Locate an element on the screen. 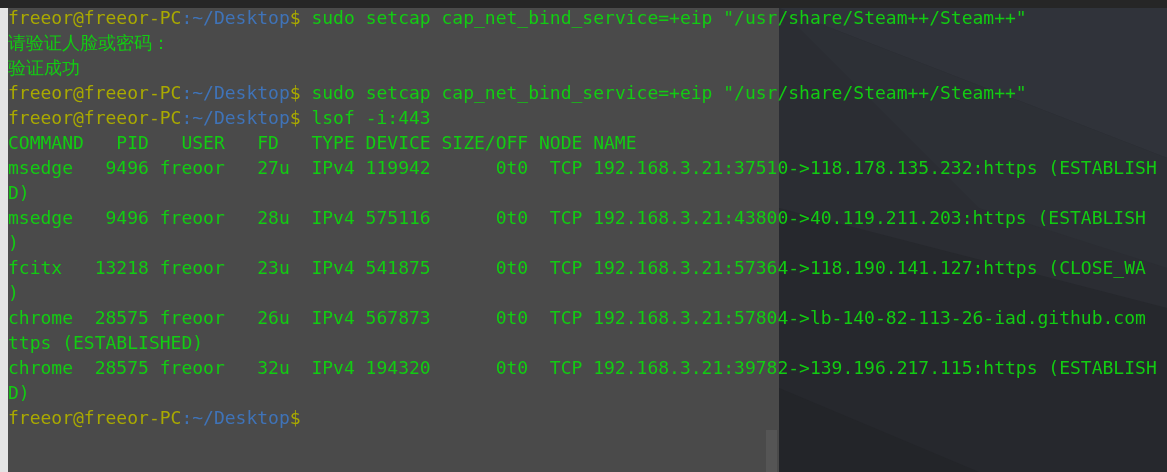 The image size is (1167, 472). output-line: chrome 28575 freoor 26u IPv4 567873 0t0 TCP 192.168.3.21:57804->lb-140-82-113-26-iad.github.com is located at coordinates (577, 317).